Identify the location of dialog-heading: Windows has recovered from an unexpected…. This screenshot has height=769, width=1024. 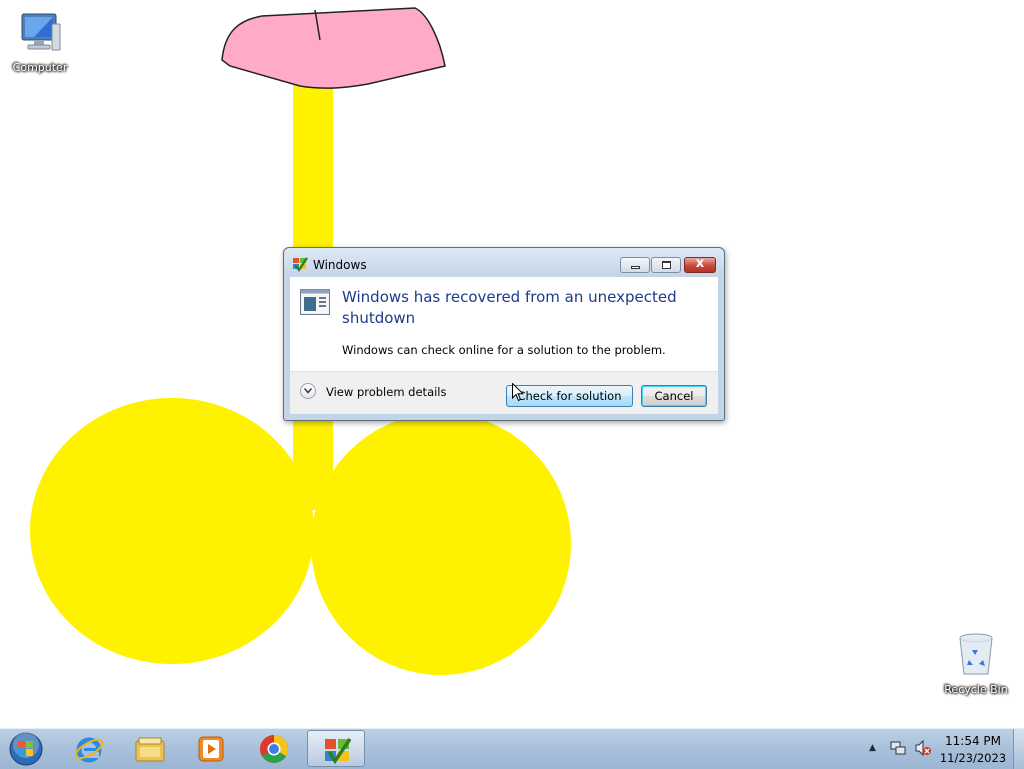
(509, 307).